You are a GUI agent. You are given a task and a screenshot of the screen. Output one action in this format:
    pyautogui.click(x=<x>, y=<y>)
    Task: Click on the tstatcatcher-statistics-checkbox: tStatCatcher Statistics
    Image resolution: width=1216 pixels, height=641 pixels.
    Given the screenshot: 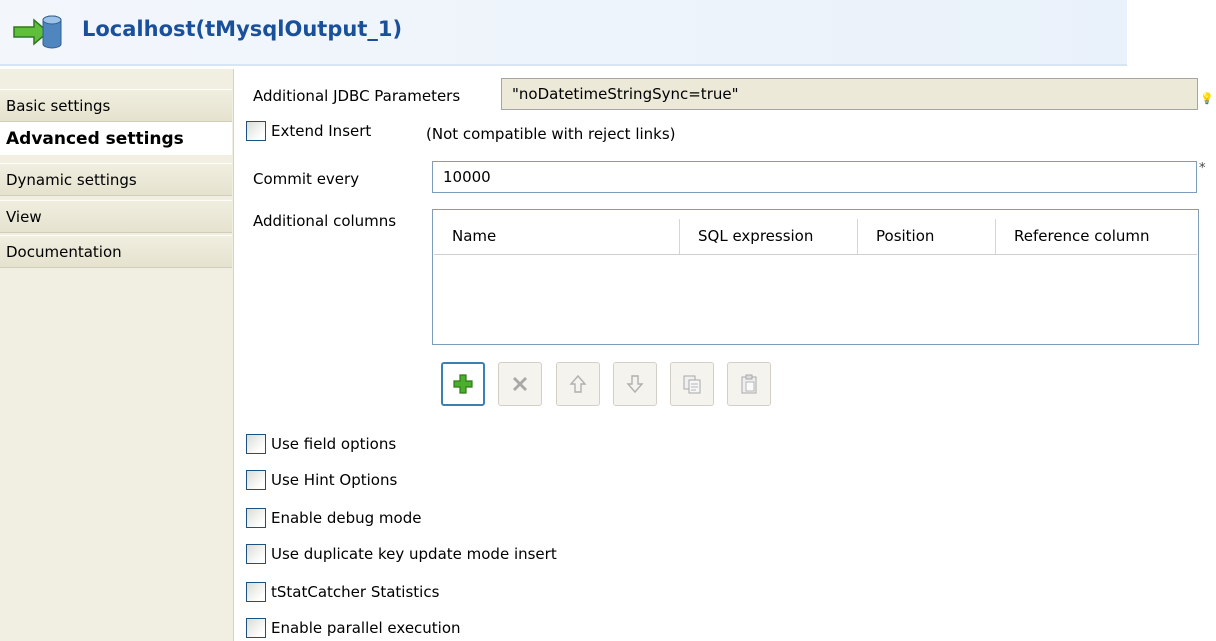 What is the action you would take?
    pyautogui.click(x=342, y=592)
    